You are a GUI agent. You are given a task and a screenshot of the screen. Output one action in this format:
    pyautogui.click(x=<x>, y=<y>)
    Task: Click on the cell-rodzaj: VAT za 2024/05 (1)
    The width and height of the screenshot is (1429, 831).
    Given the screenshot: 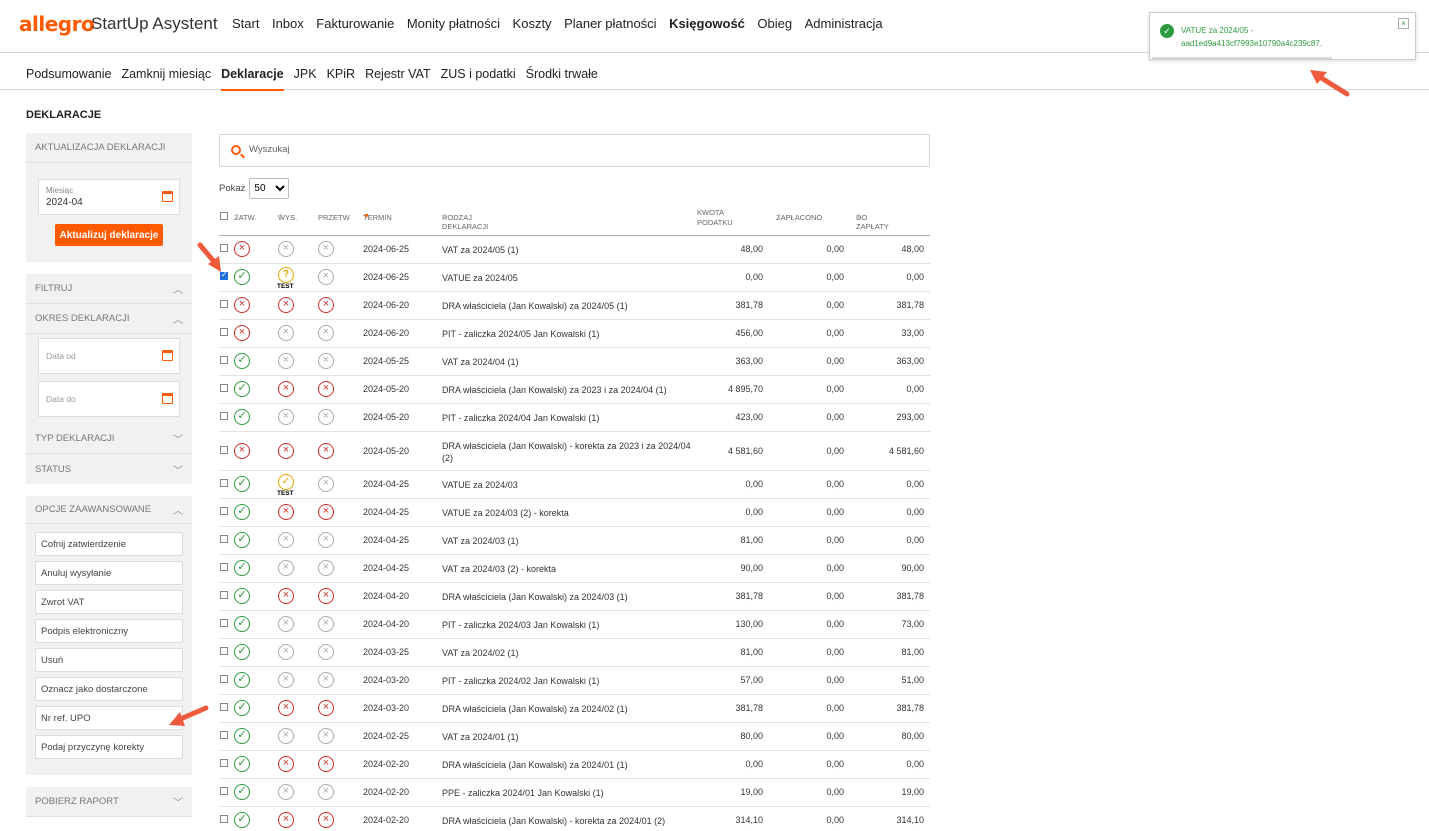 What is the action you would take?
    pyautogui.click(x=480, y=250)
    